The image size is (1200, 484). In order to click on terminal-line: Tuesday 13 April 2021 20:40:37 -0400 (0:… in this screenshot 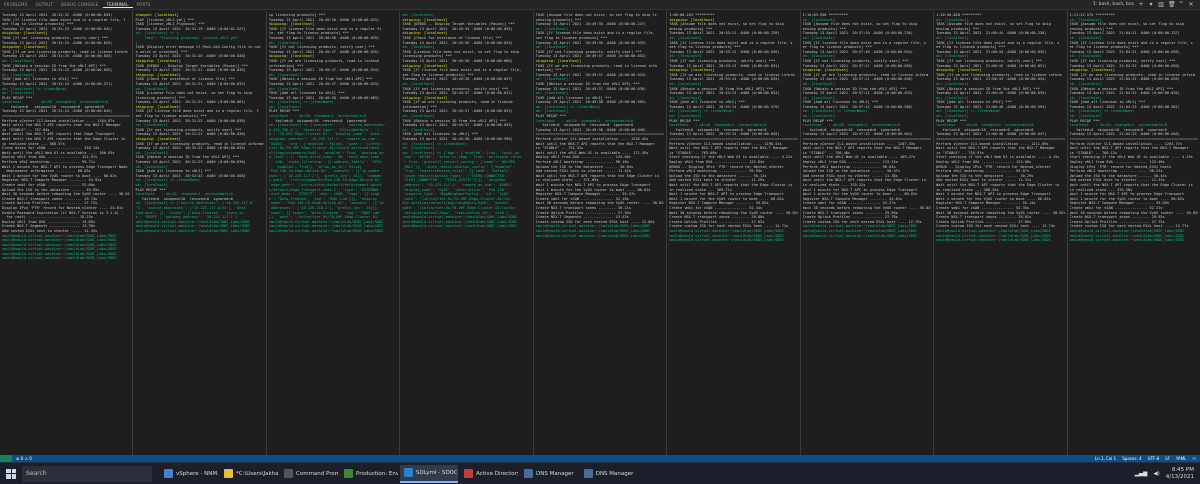, I will do `click(324, 83)`.